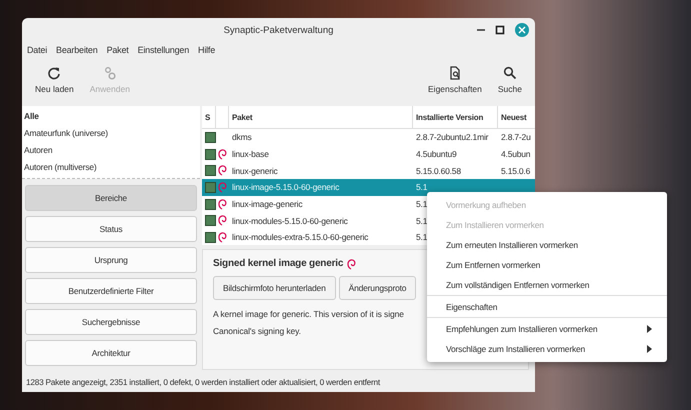 Image resolution: width=691 pixels, height=410 pixels. What do you see at coordinates (436, 154) in the screenshot?
I see `table-cell: 4.5ubuntu9` at bounding box center [436, 154].